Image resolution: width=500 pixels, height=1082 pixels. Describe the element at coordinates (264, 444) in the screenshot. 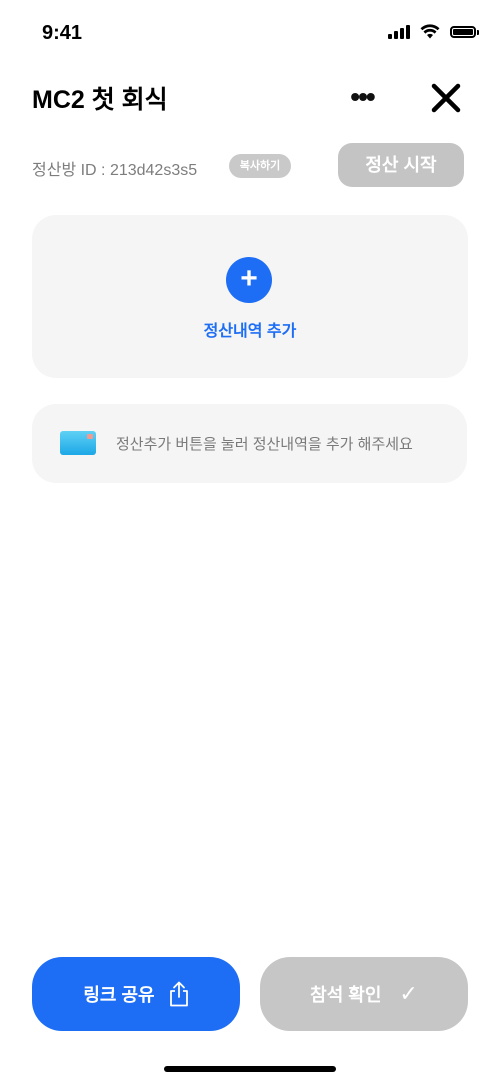

I see `hint-text: 정산추가 버튼을 눌러 정산내역을 추가 해주세요` at that location.